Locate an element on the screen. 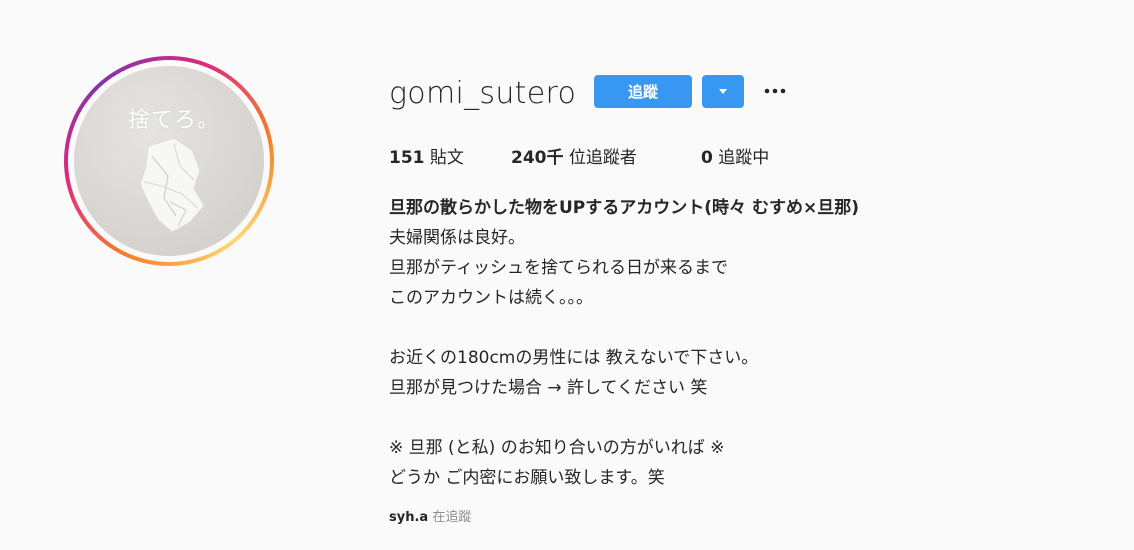 Image resolution: width=1134 pixels, height=550 pixels. bio-line: 旦那がティッシュを捨てられる日が来るまで is located at coordinates (558, 268).